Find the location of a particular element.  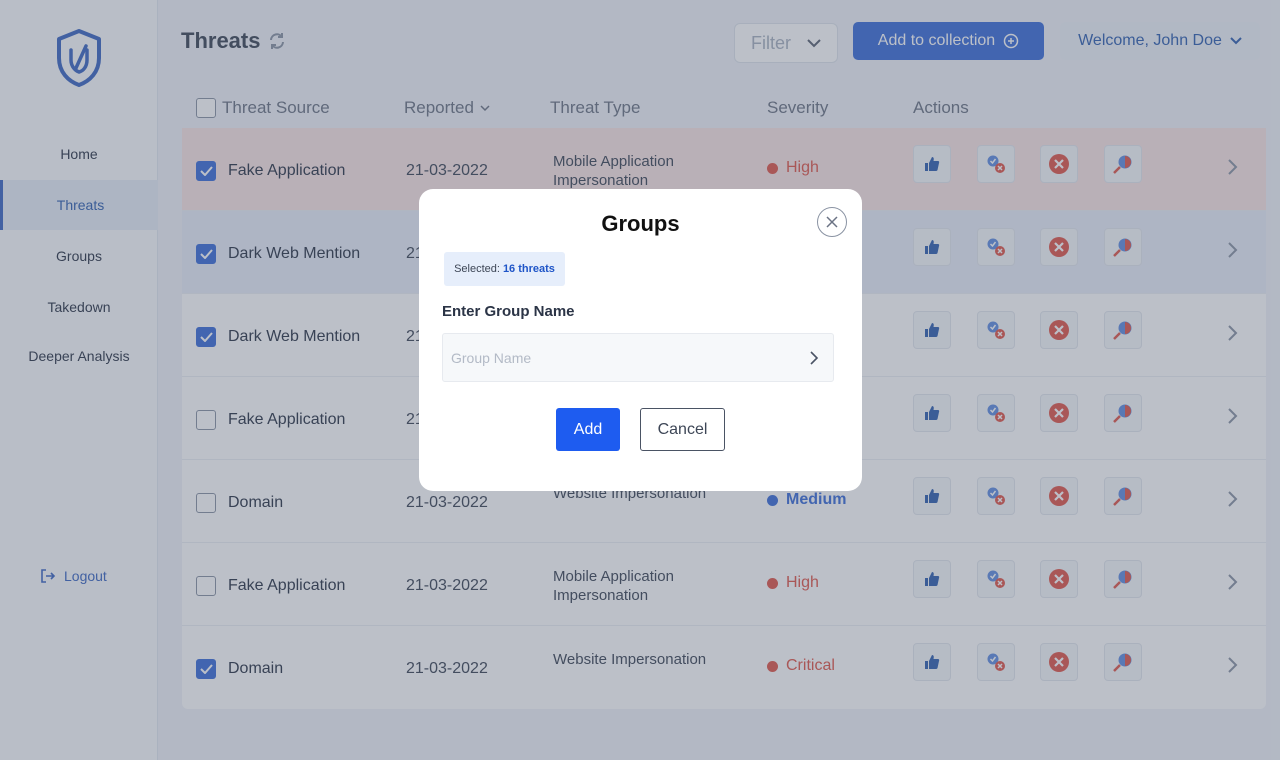

cancel-button: Cancel is located at coordinates (682, 429).